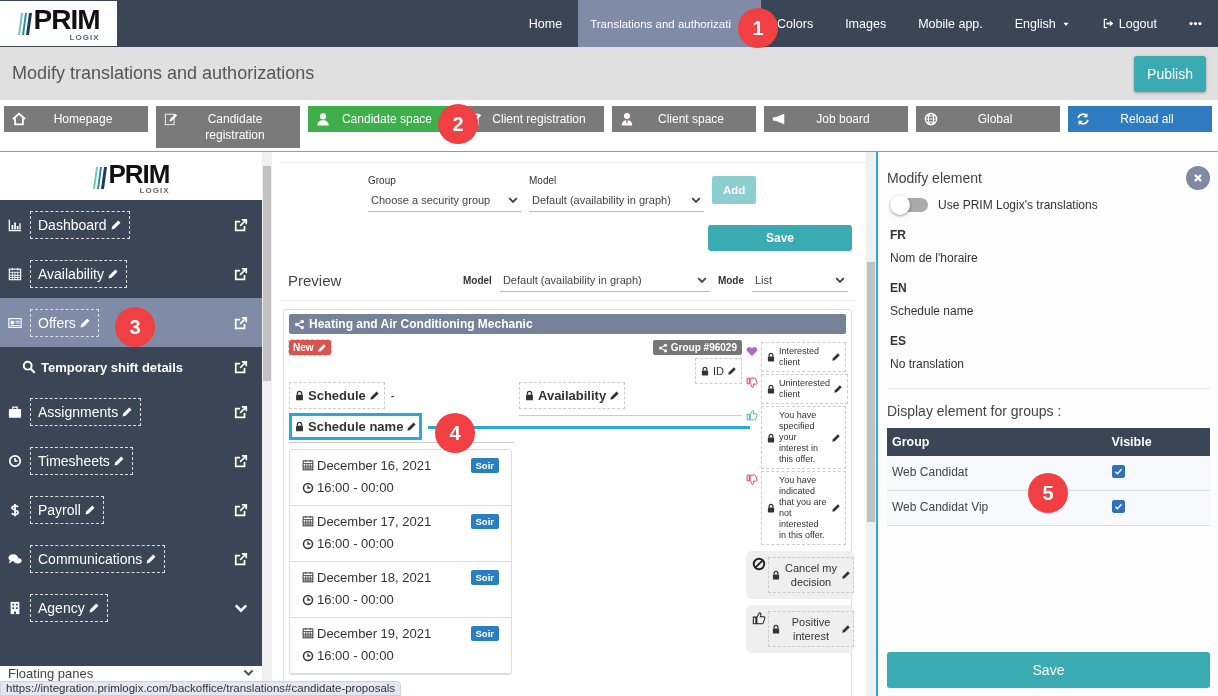  I want to click on shift-date: December 18, 2021, so click(386, 577).